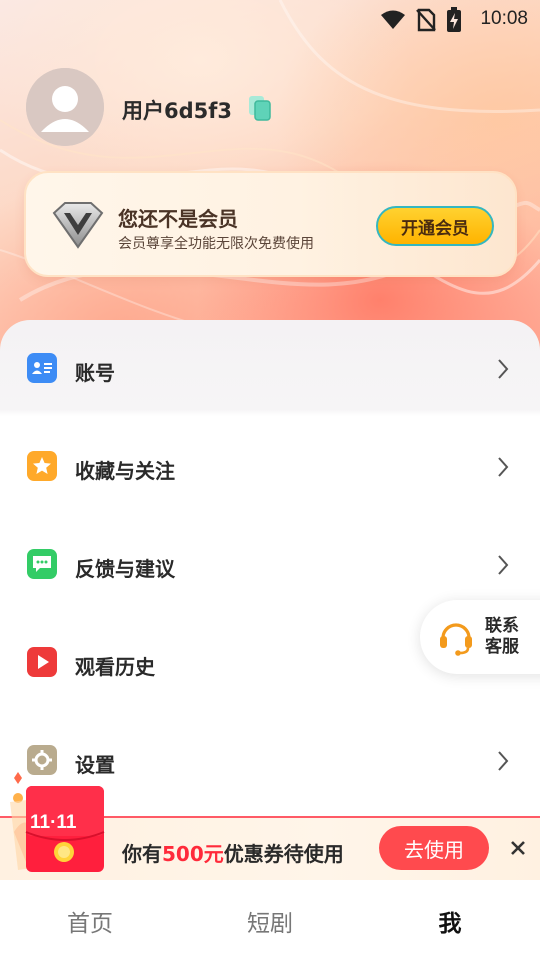 The width and height of the screenshot is (540, 960). I want to click on menu-item-label: 收藏与关注, so click(125, 471).